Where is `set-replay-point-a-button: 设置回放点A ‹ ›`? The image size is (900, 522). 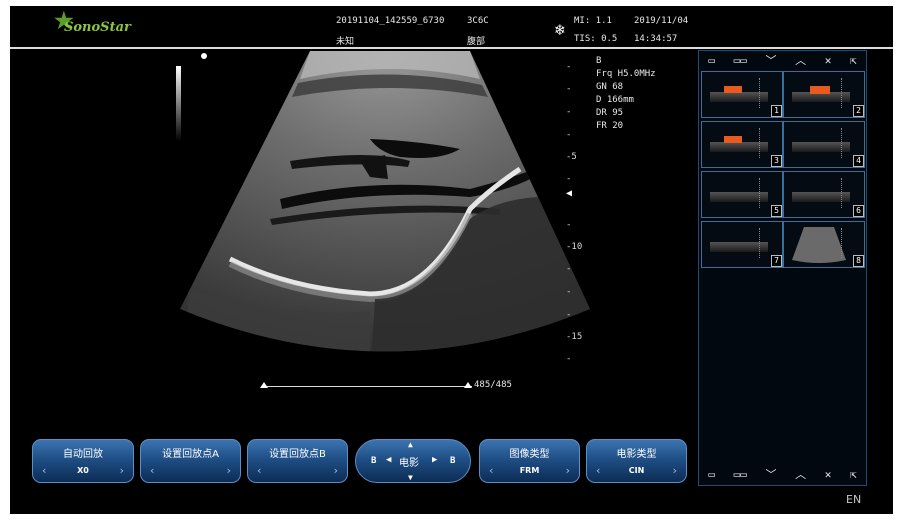 set-replay-point-a-button: 设置回放点A ‹ › is located at coordinates (190, 461).